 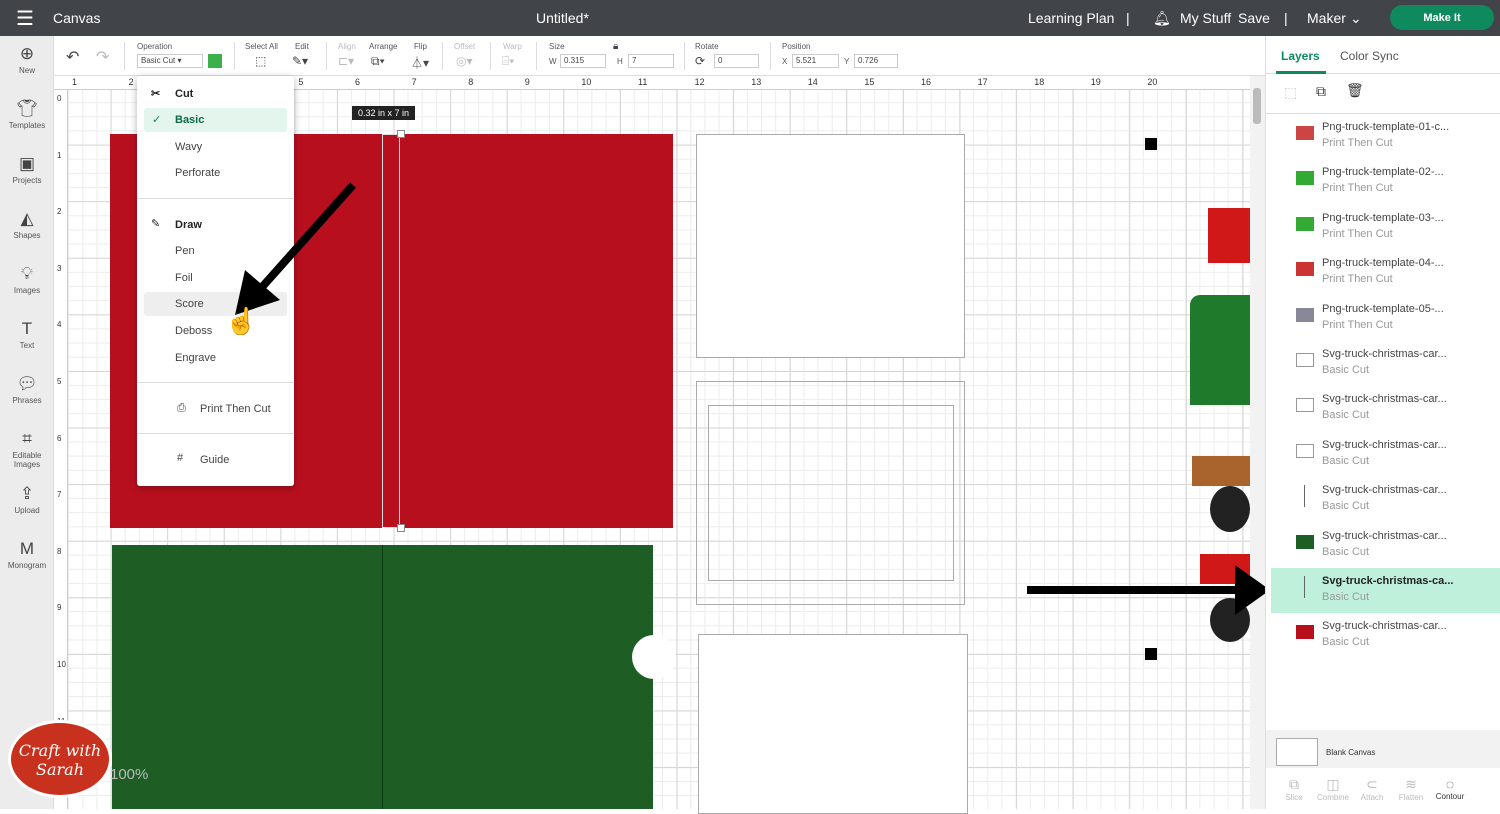 What do you see at coordinates (1257, 442) in the screenshot?
I see `vertical-scrollbar` at bounding box center [1257, 442].